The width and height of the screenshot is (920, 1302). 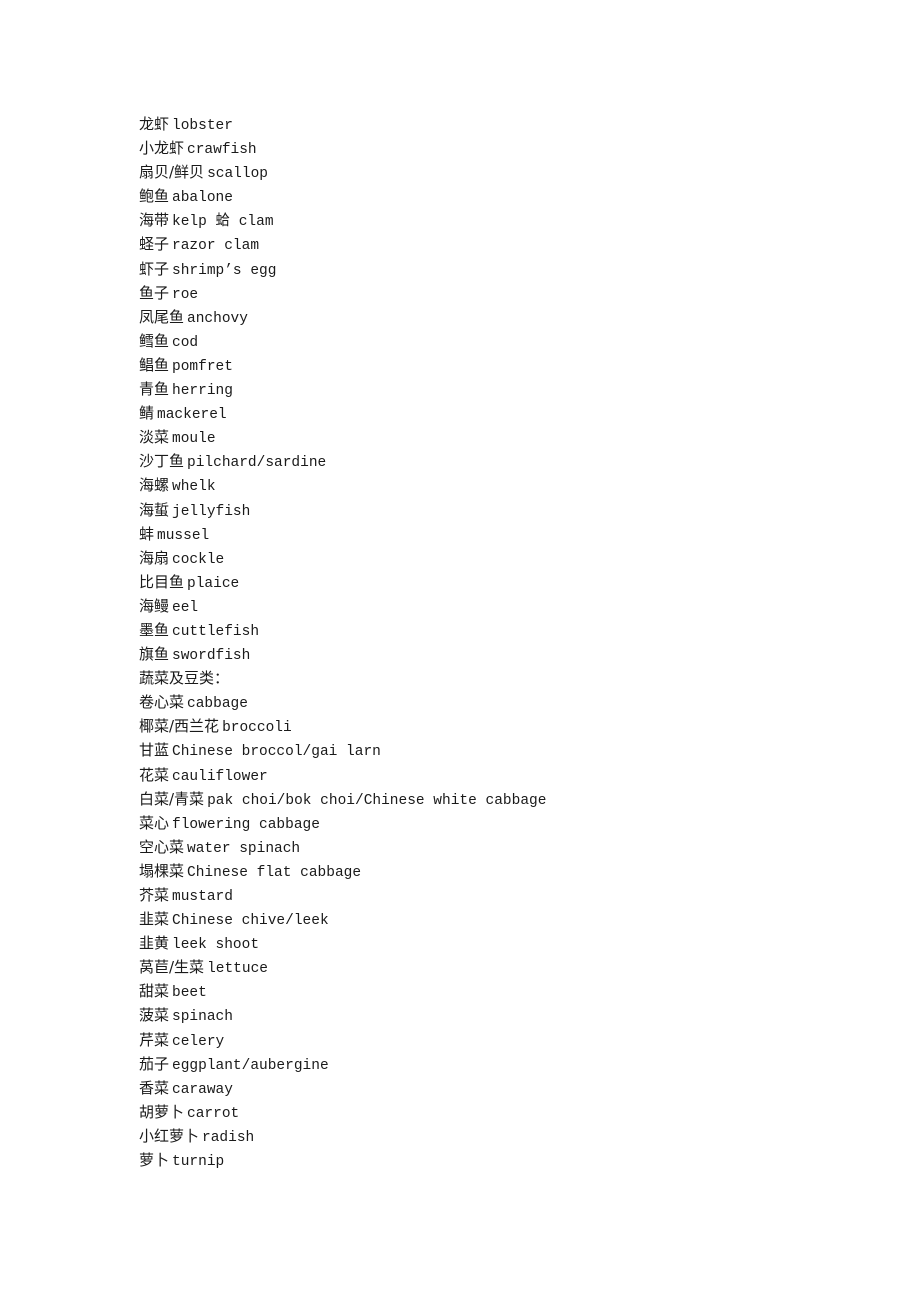 I want to click on english-term: crawfish, so click(x=222, y=150).